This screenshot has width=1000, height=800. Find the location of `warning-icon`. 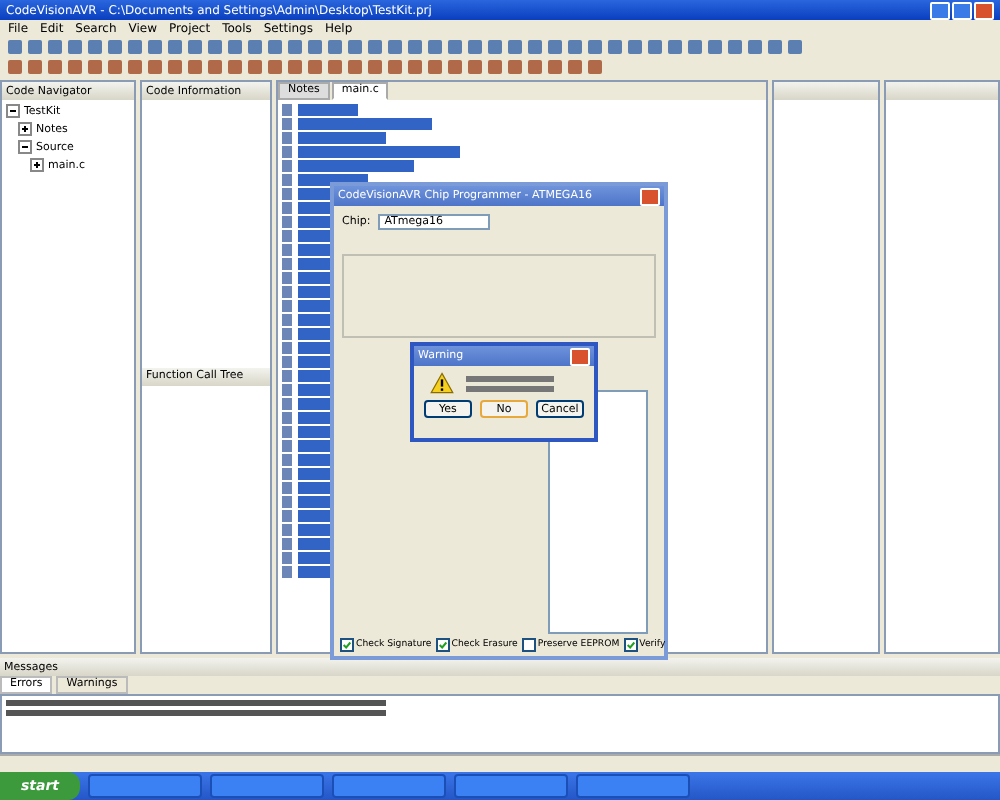

warning-icon is located at coordinates (442, 383).